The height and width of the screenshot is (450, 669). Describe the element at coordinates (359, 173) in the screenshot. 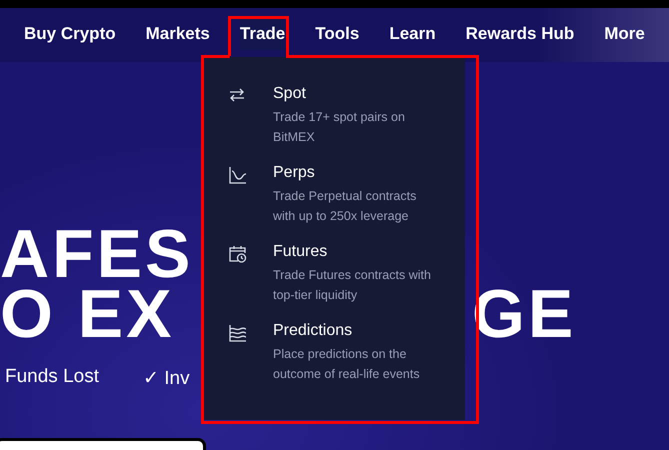

I see `menu-item-title: Perps` at that location.